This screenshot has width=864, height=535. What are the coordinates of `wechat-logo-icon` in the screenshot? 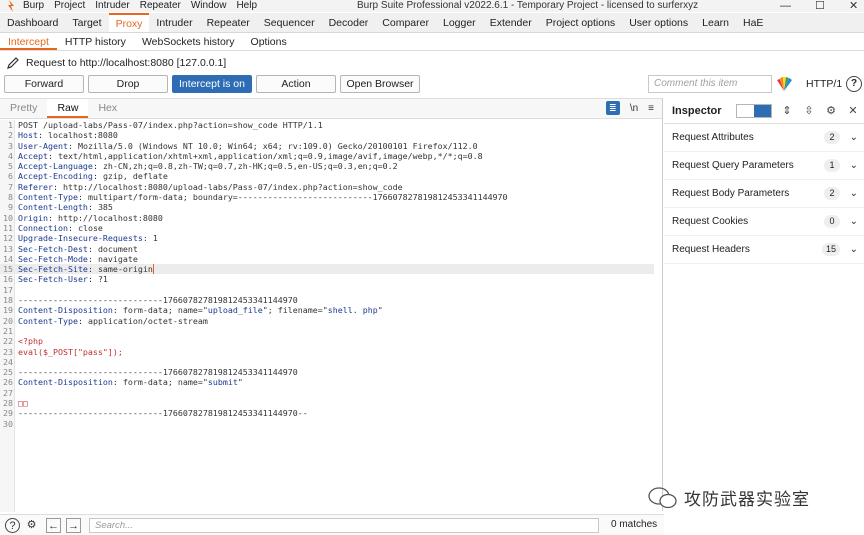 It's located at (662, 497).